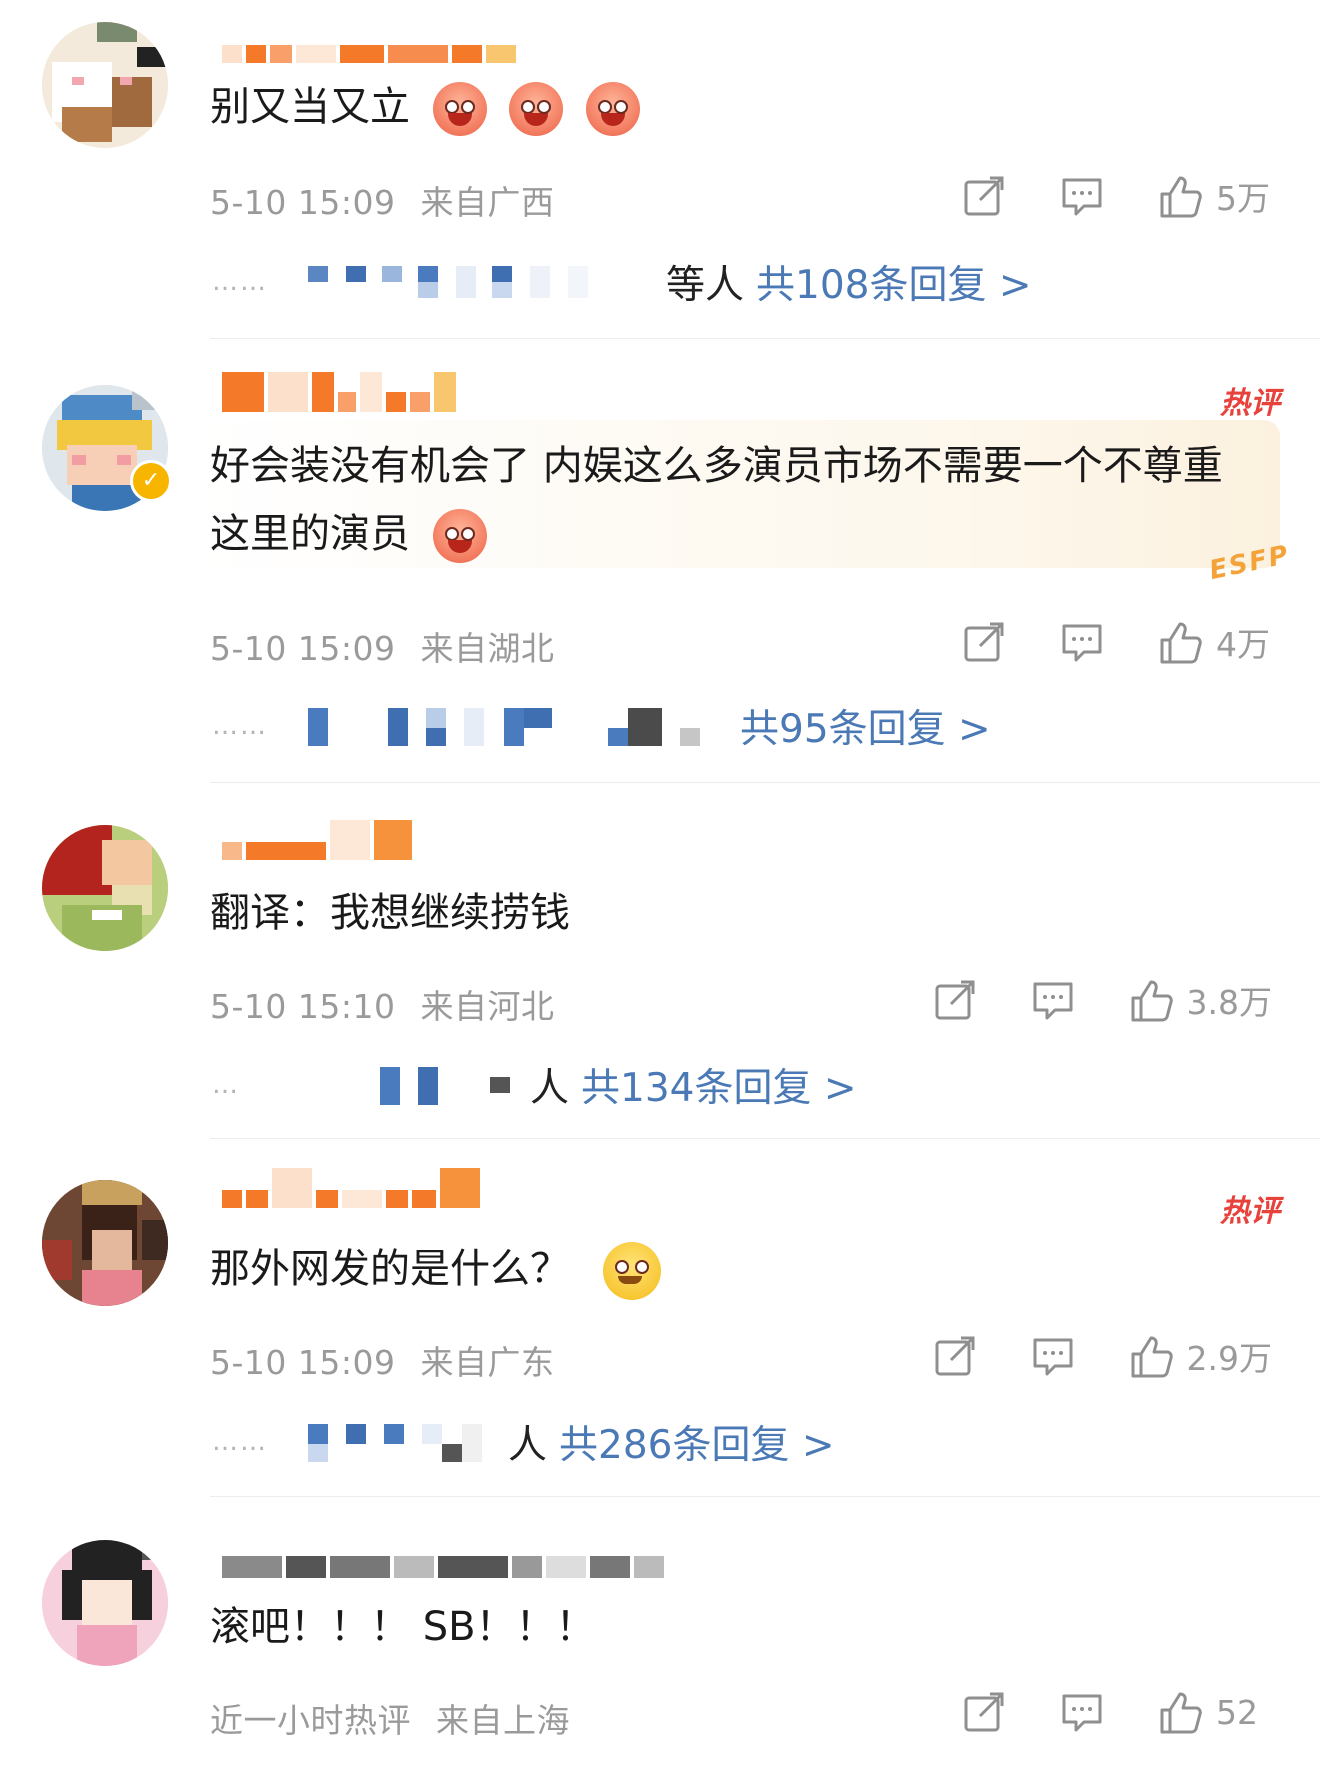 The image size is (1320, 1771). What do you see at coordinates (622, 282) in the screenshot?
I see `reply-summary-row: …… 等人 共108条回复 >` at bounding box center [622, 282].